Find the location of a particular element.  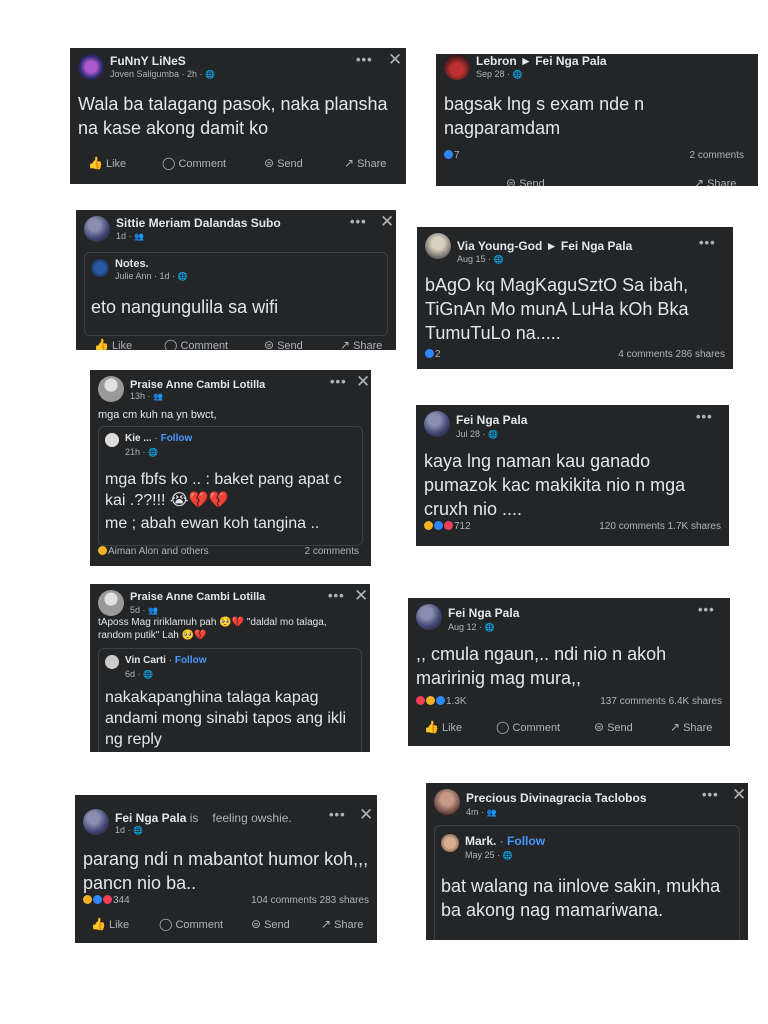

shared-author-name: Kie ... · Follow is located at coordinates (158, 438).